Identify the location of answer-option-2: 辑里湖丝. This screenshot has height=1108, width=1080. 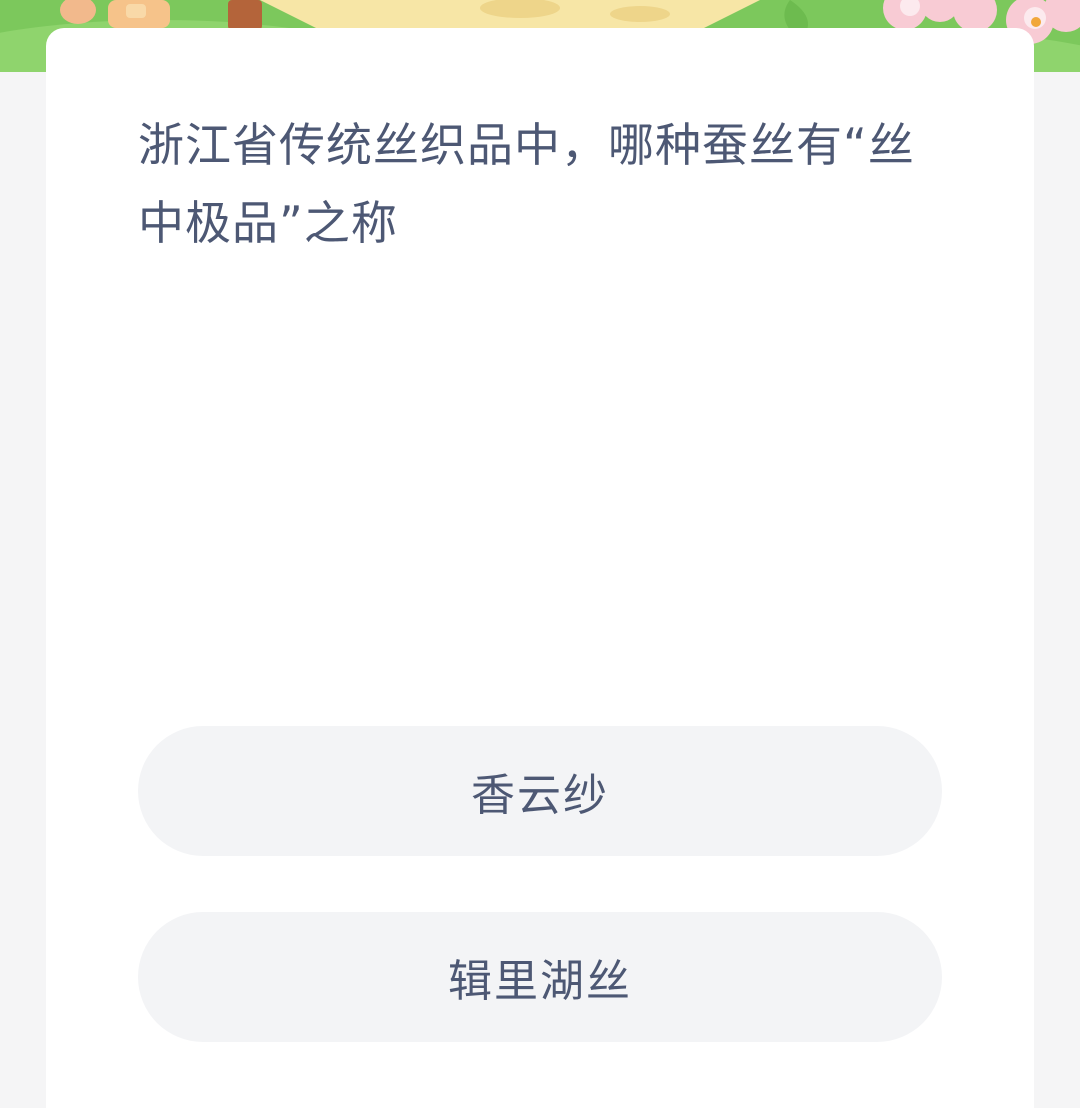
(540, 977).